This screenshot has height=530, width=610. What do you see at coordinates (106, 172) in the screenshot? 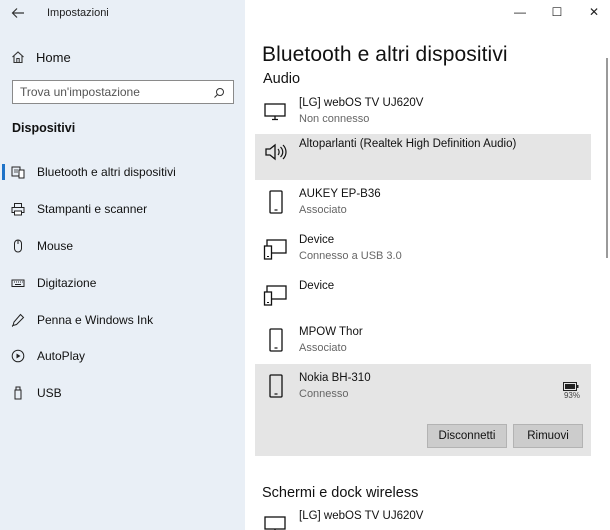
I see `sidebar-item-label: Bluetooth e altri dispositivi` at bounding box center [106, 172].